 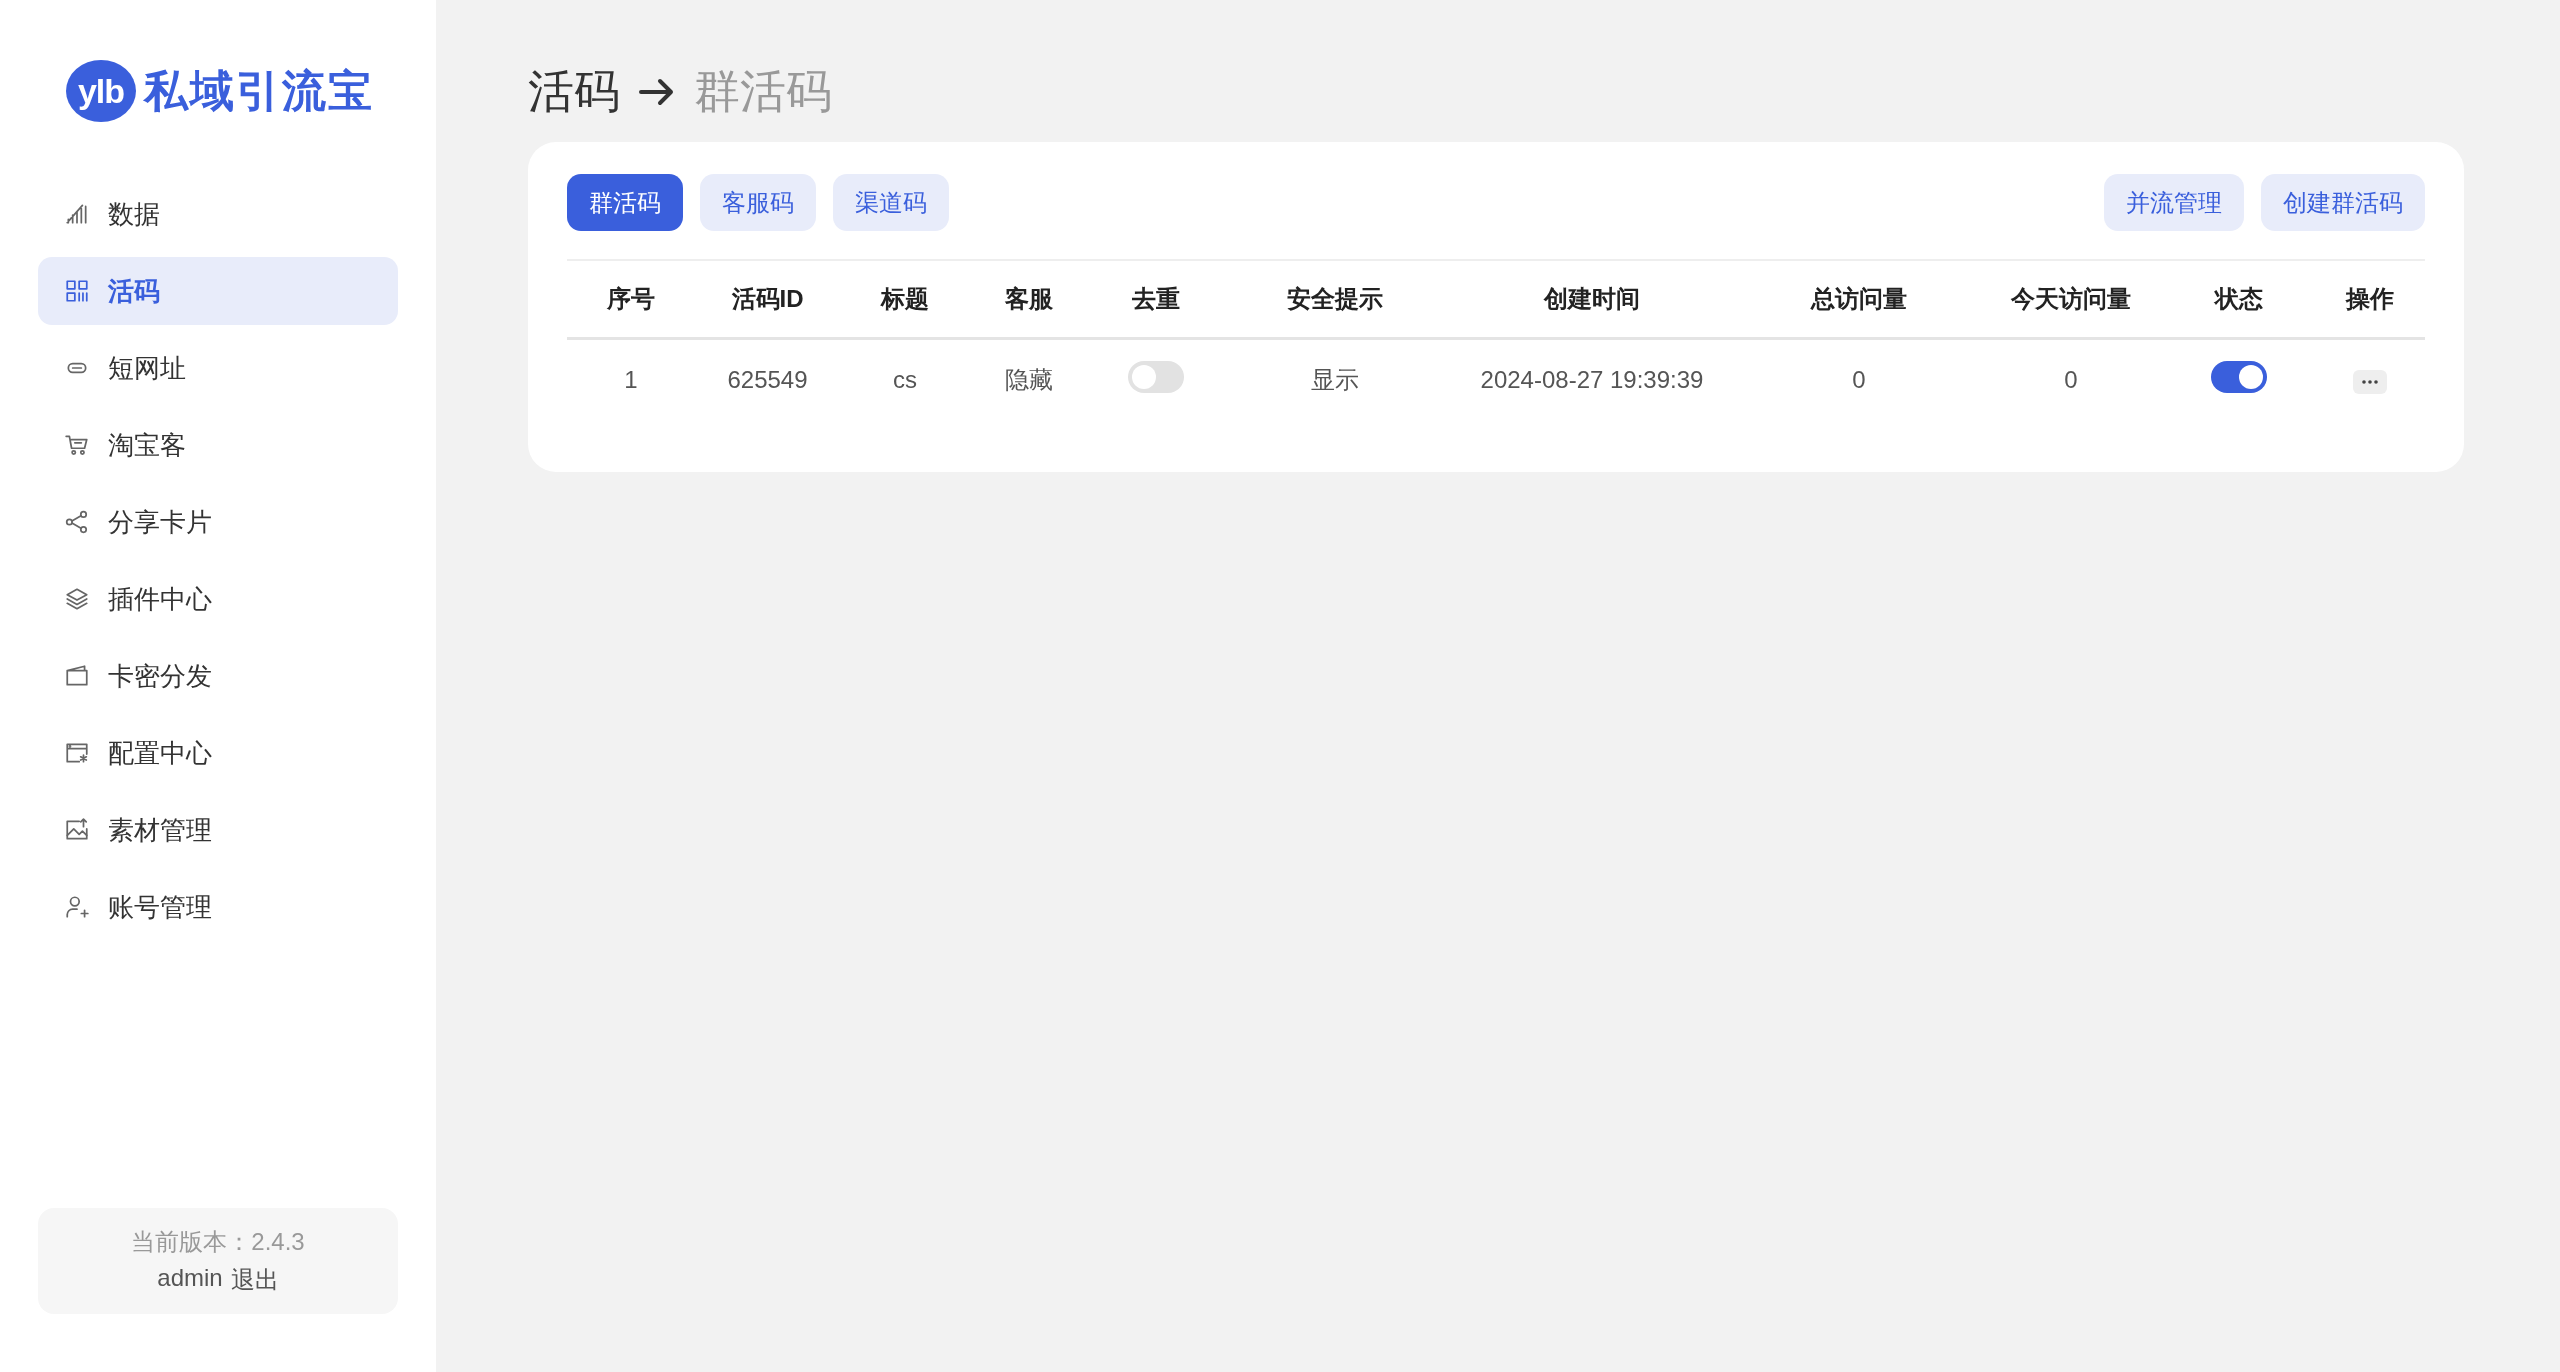 What do you see at coordinates (218, 830) in the screenshot?
I see `nav-item: 素材管理` at bounding box center [218, 830].